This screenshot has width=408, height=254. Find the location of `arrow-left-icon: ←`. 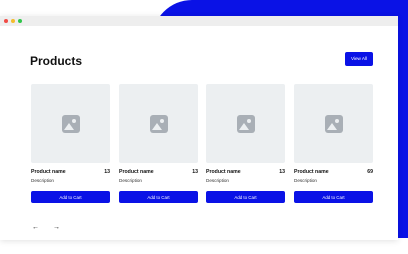

arrow-left-icon: ← is located at coordinates (35, 228).